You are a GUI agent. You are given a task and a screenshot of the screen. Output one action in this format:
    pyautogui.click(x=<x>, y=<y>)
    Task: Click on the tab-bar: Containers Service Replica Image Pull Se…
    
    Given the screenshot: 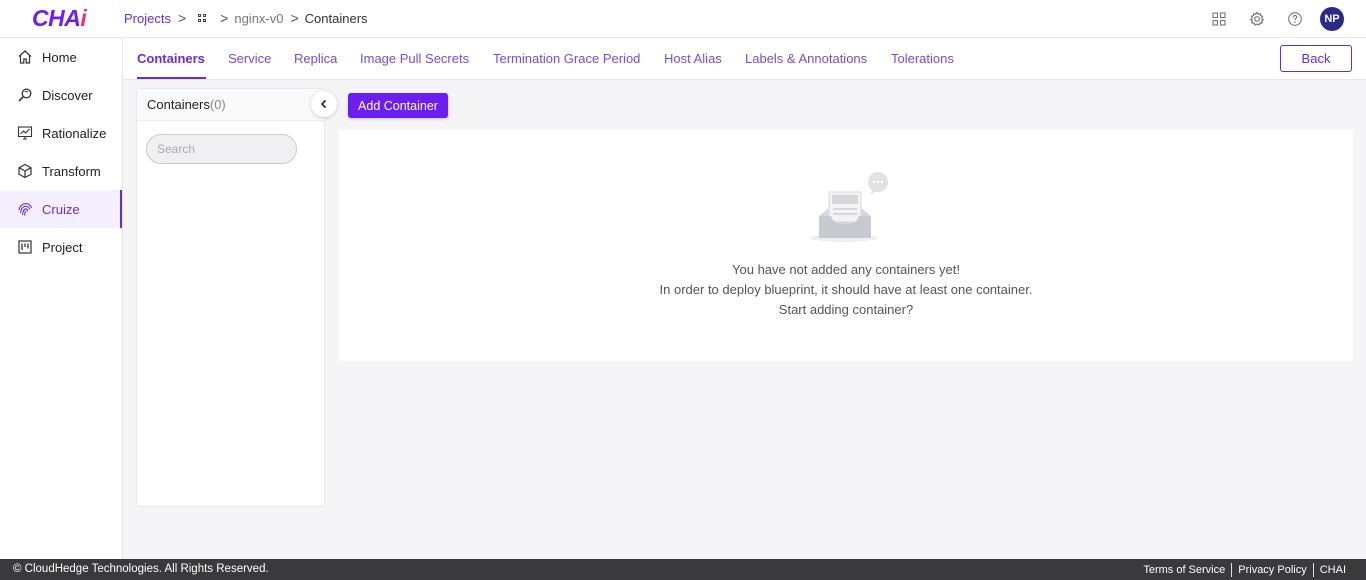 What is the action you would take?
    pyautogui.click(x=744, y=59)
    